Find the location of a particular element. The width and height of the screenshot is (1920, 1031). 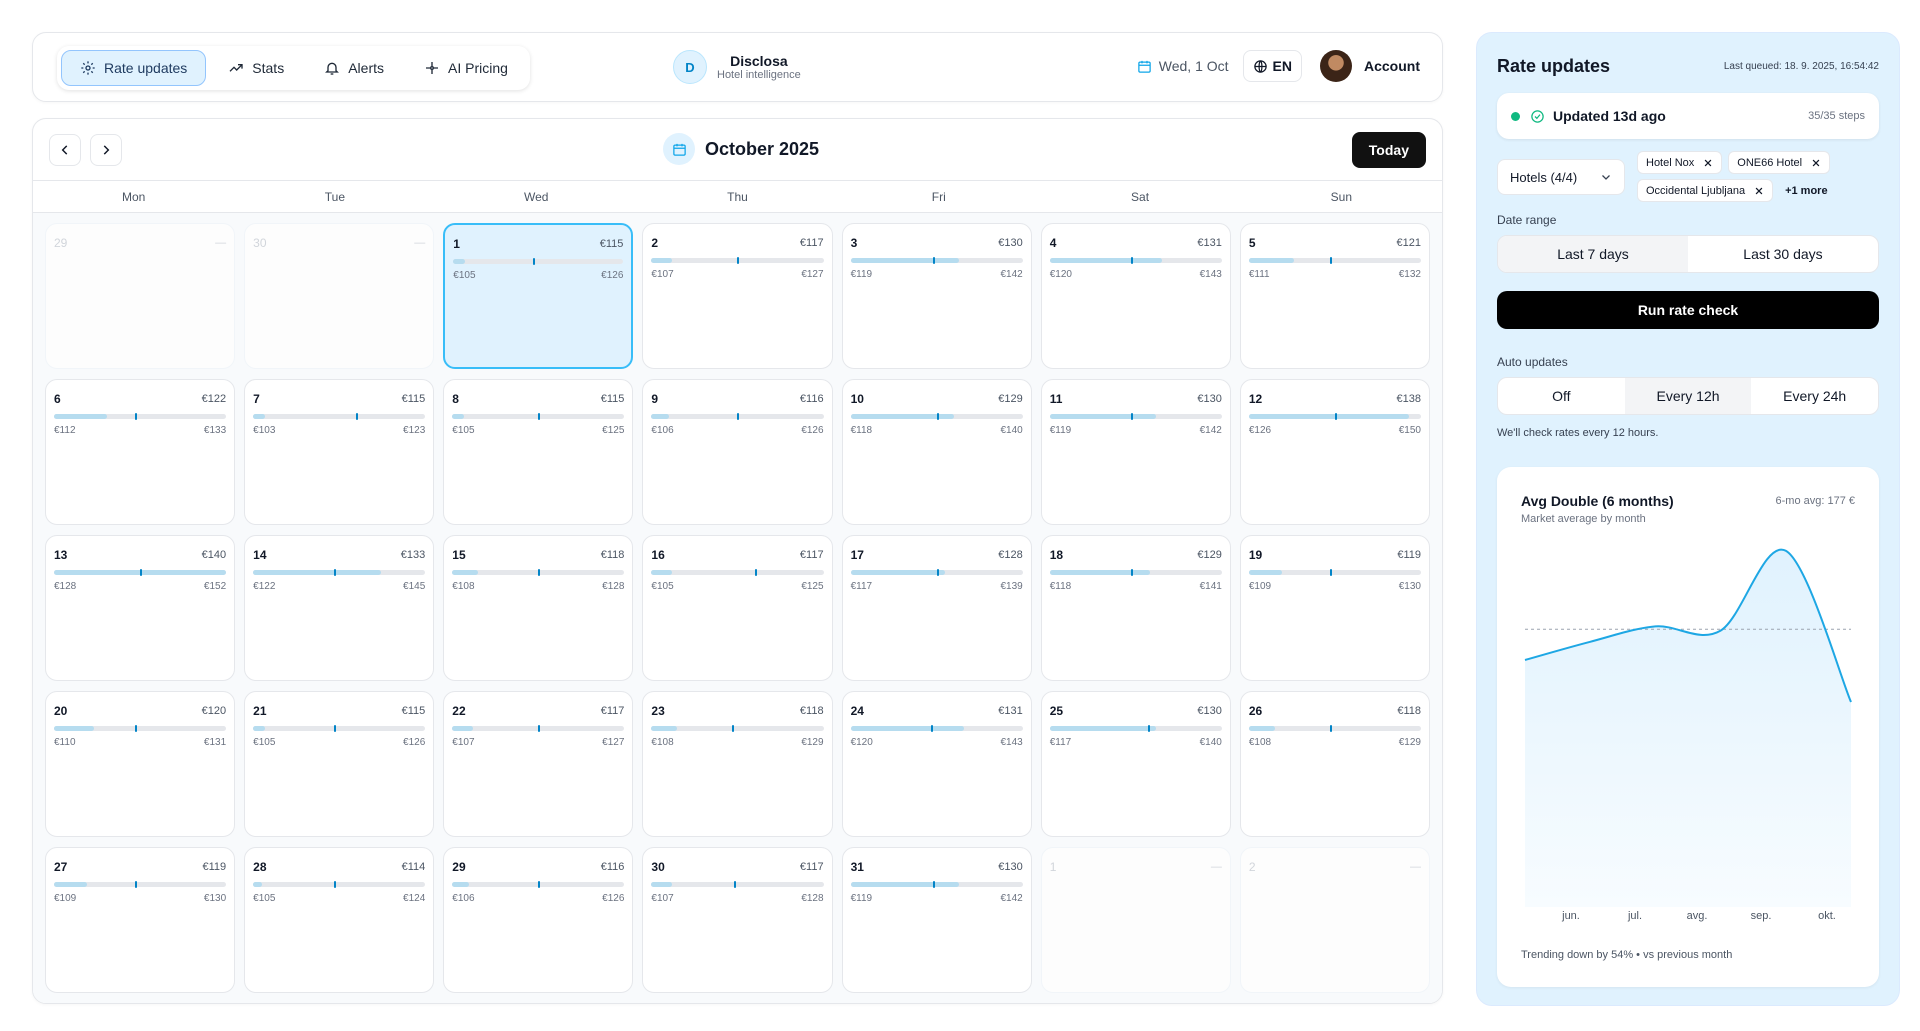

day-min-price: €103 is located at coordinates (264, 430).